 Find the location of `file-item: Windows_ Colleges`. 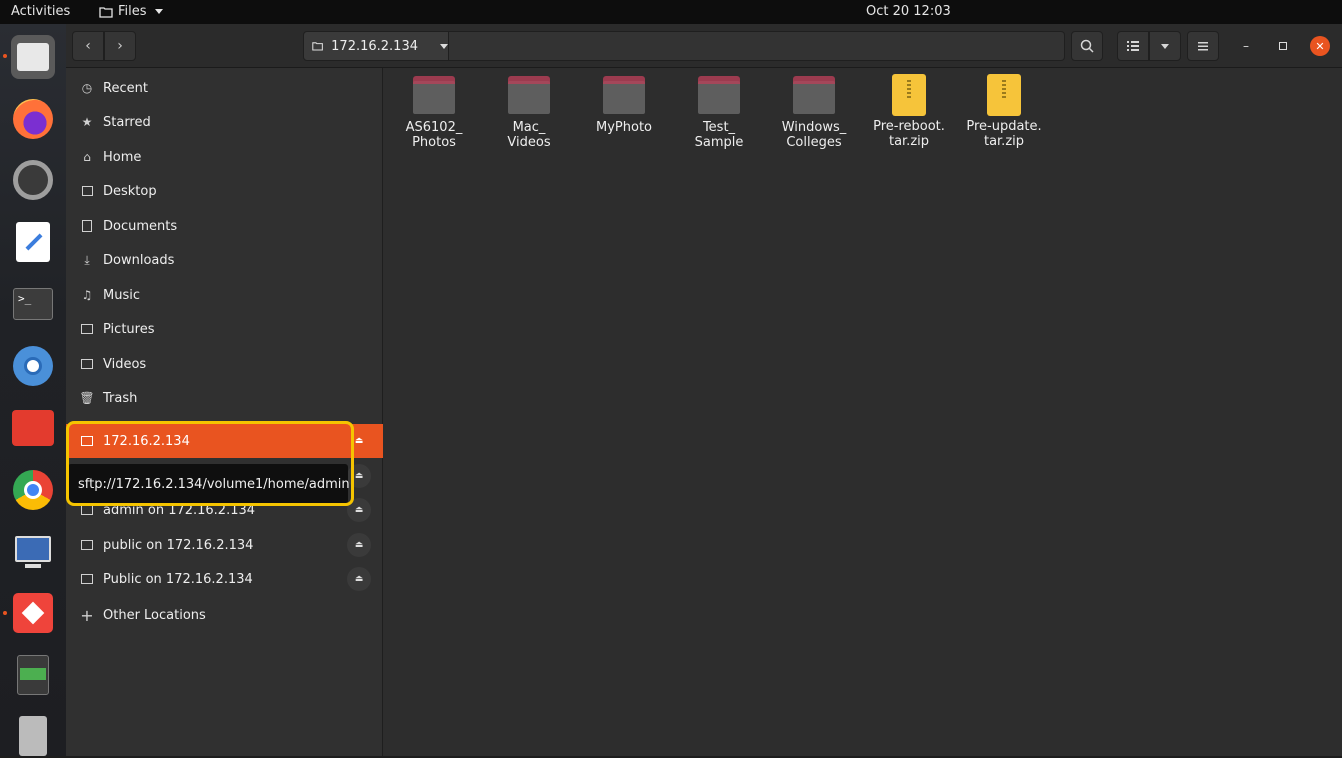

file-item: Windows_ Colleges is located at coordinates (814, 113).